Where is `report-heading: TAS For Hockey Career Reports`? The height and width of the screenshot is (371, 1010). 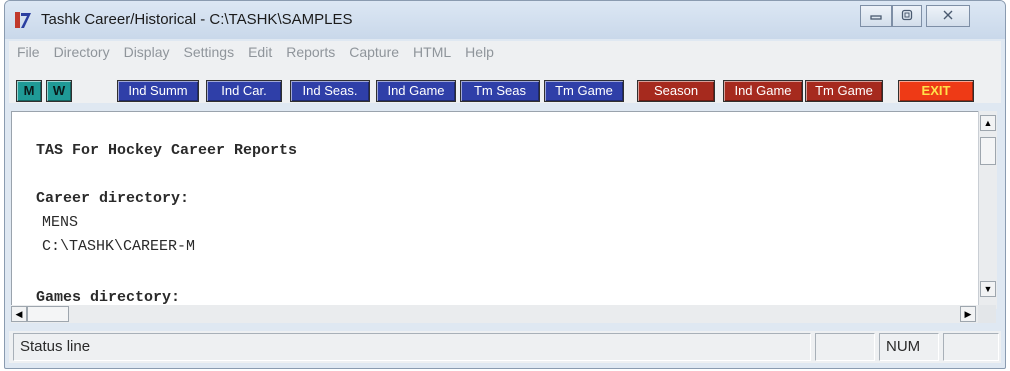
report-heading: TAS For Hockey Career Reports is located at coordinates (167, 150).